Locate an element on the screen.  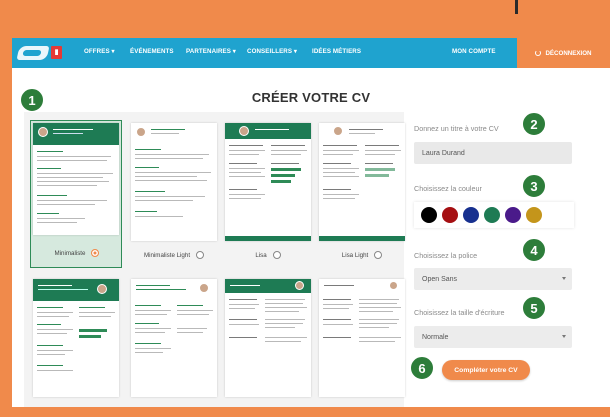
template-card-lisa: Lisa is located at coordinates (268, 189).